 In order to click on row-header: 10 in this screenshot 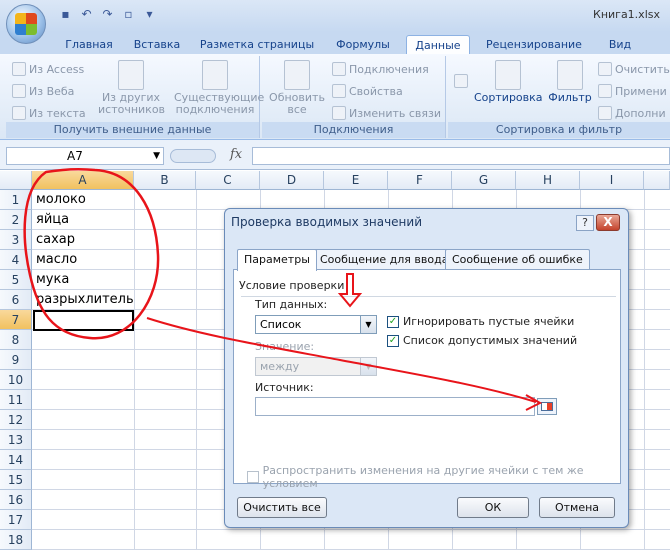, I will do `click(16, 380)`.